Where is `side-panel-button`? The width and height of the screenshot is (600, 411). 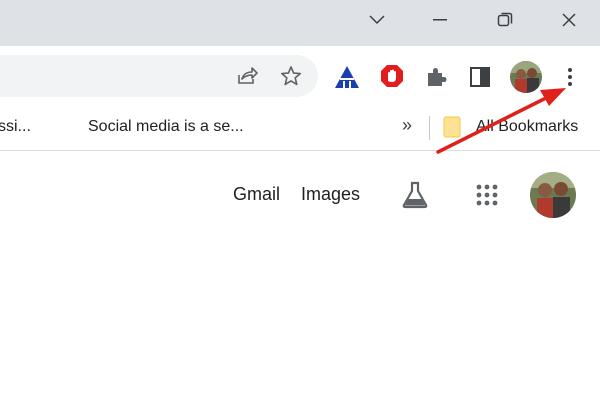 side-panel-button is located at coordinates (480, 77).